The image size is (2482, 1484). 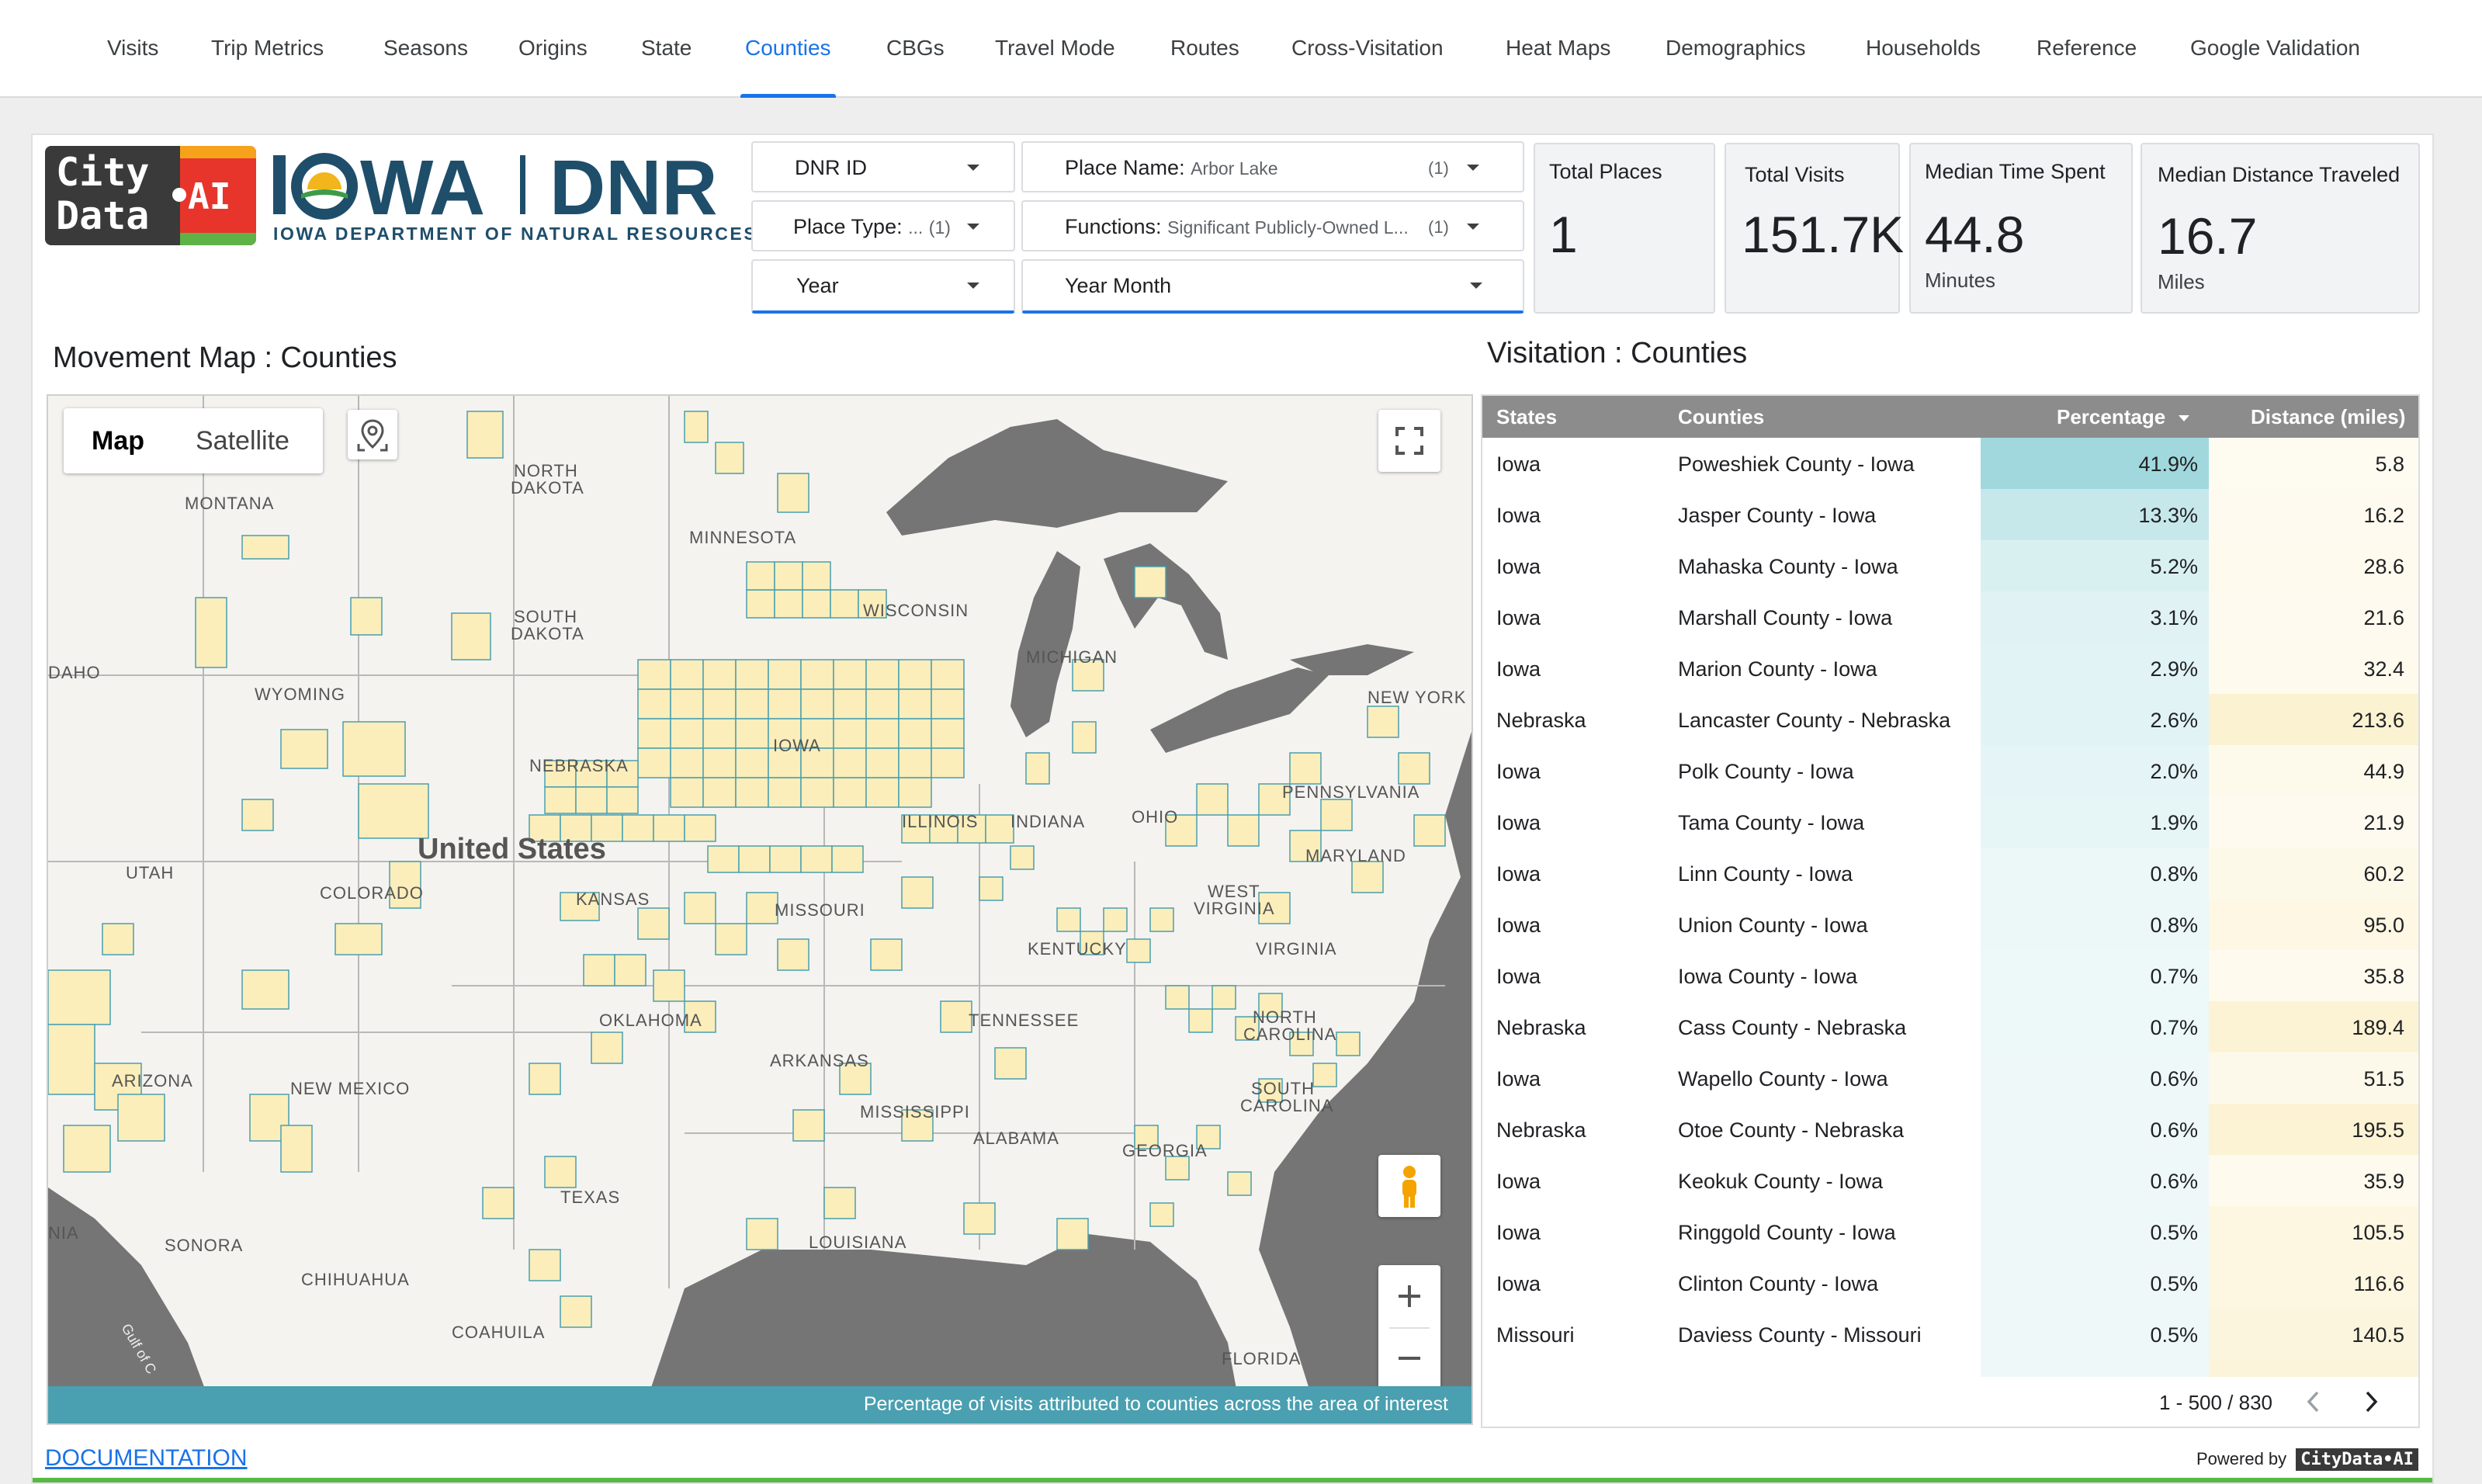 I want to click on header-distance: Distance (miles), so click(x=2328, y=417).